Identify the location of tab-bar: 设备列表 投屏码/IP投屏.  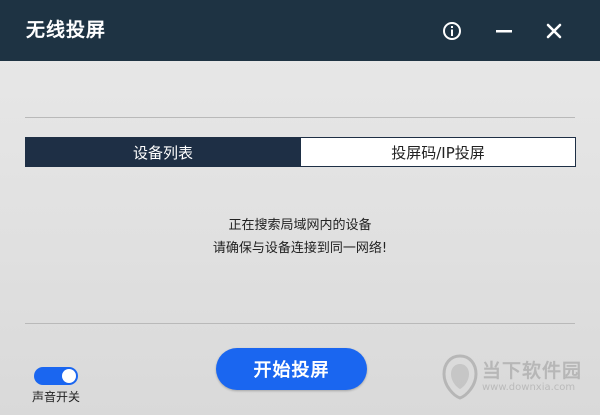
(300, 152).